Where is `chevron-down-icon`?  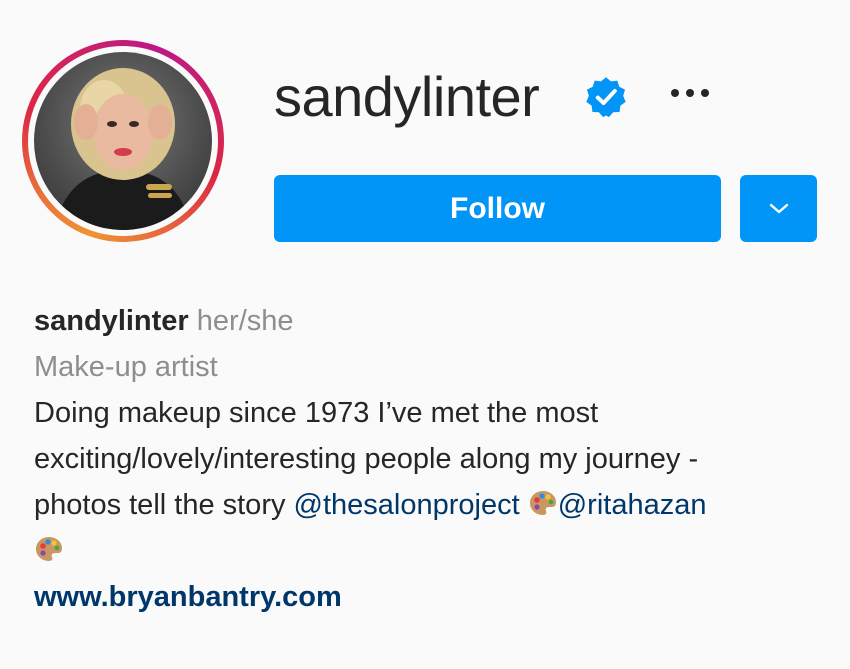 chevron-down-icon is located at coordinates (778, 208).